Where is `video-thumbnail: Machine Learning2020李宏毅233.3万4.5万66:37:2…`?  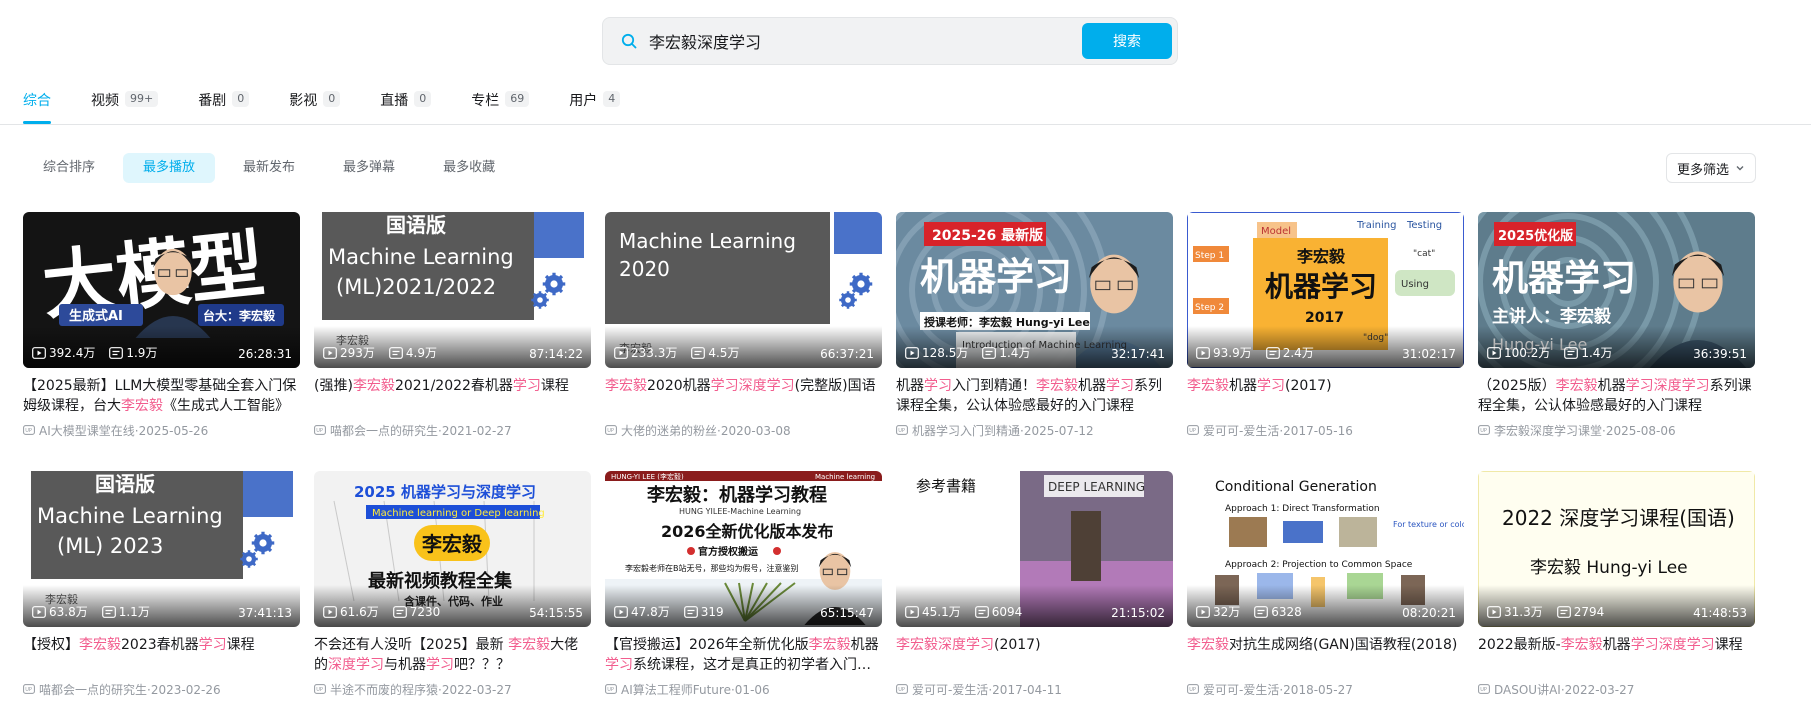
video-thumbnail: Machine Learning2020李宏毅233.3万4.5万66:37:2… is located at coordinates (743, 290).